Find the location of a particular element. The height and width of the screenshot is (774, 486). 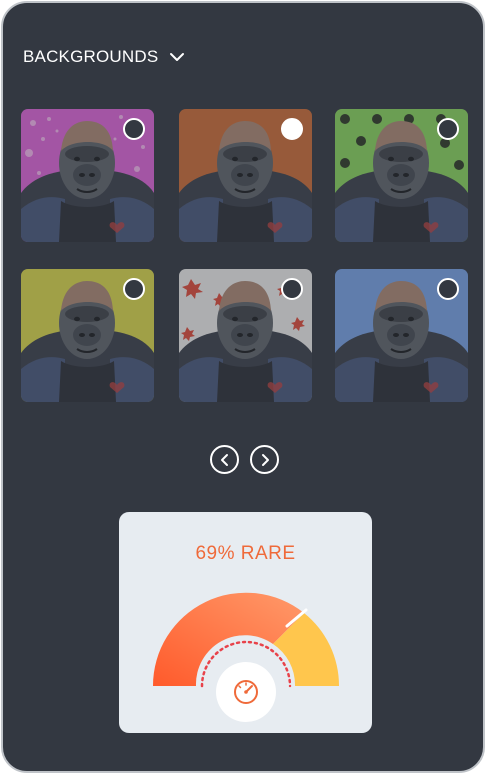

backgrounds-dropdown-header: BACKGROUNDS is located at coordinates (104, 57).